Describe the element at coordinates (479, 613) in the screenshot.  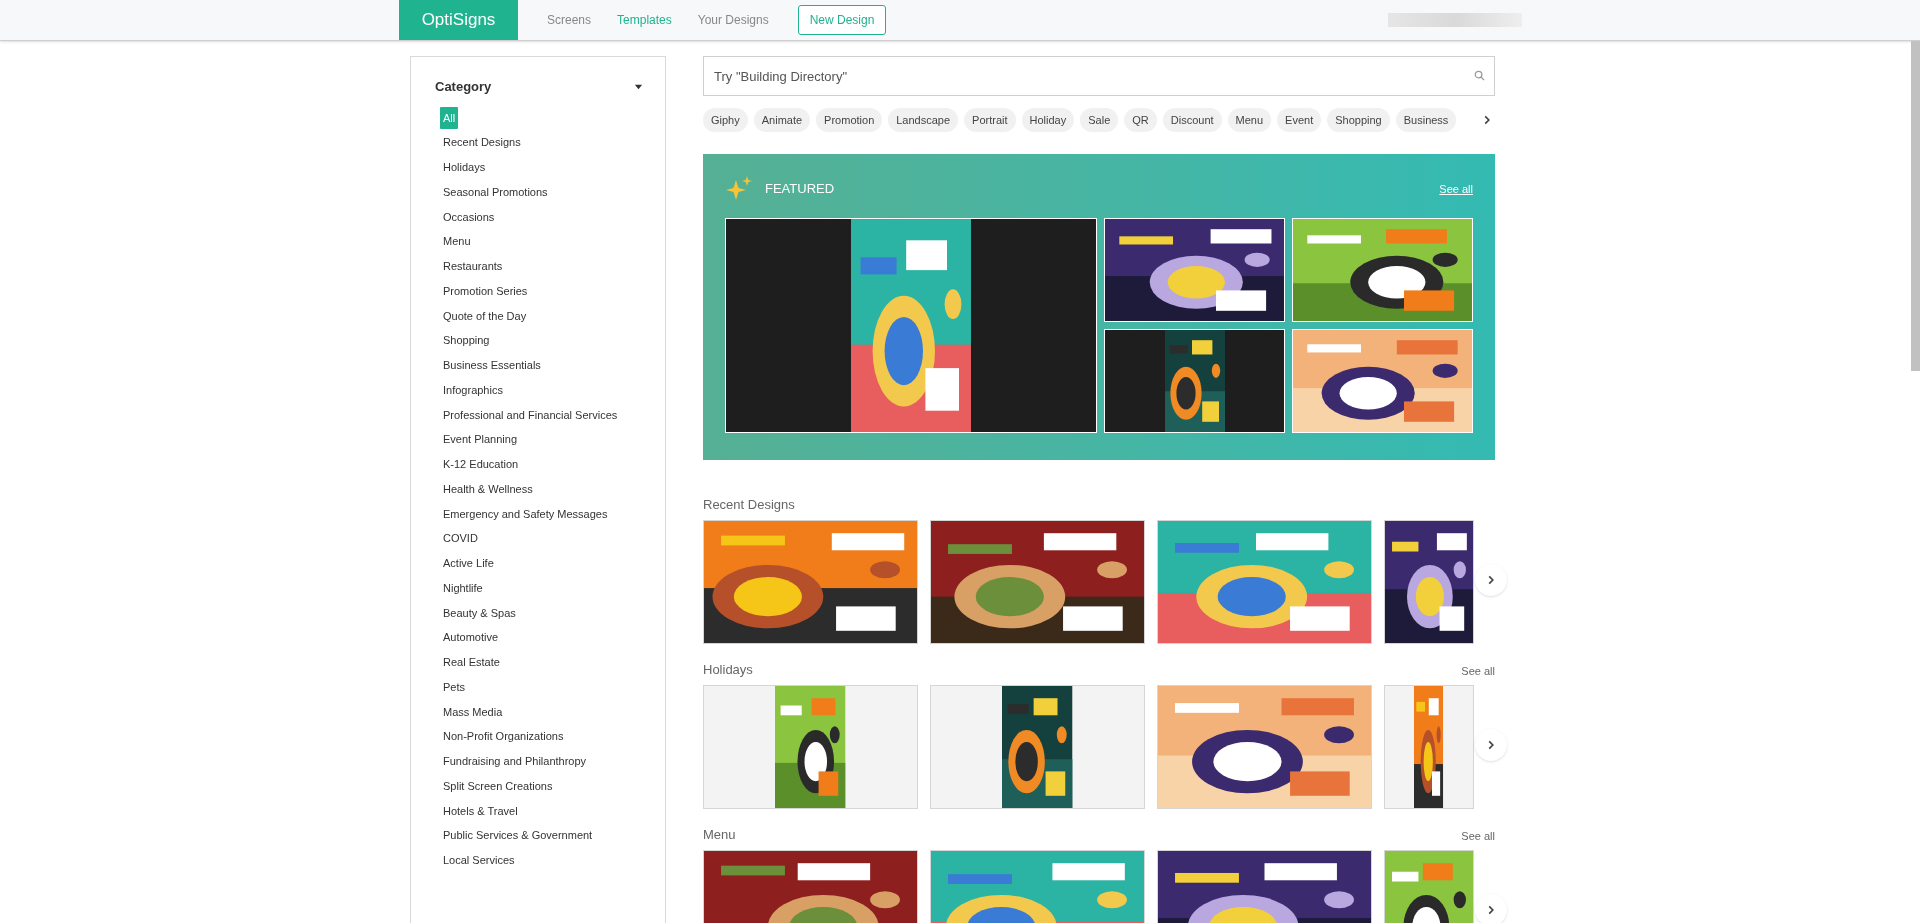
I see `category-item: Beauty & Spas` at that location.